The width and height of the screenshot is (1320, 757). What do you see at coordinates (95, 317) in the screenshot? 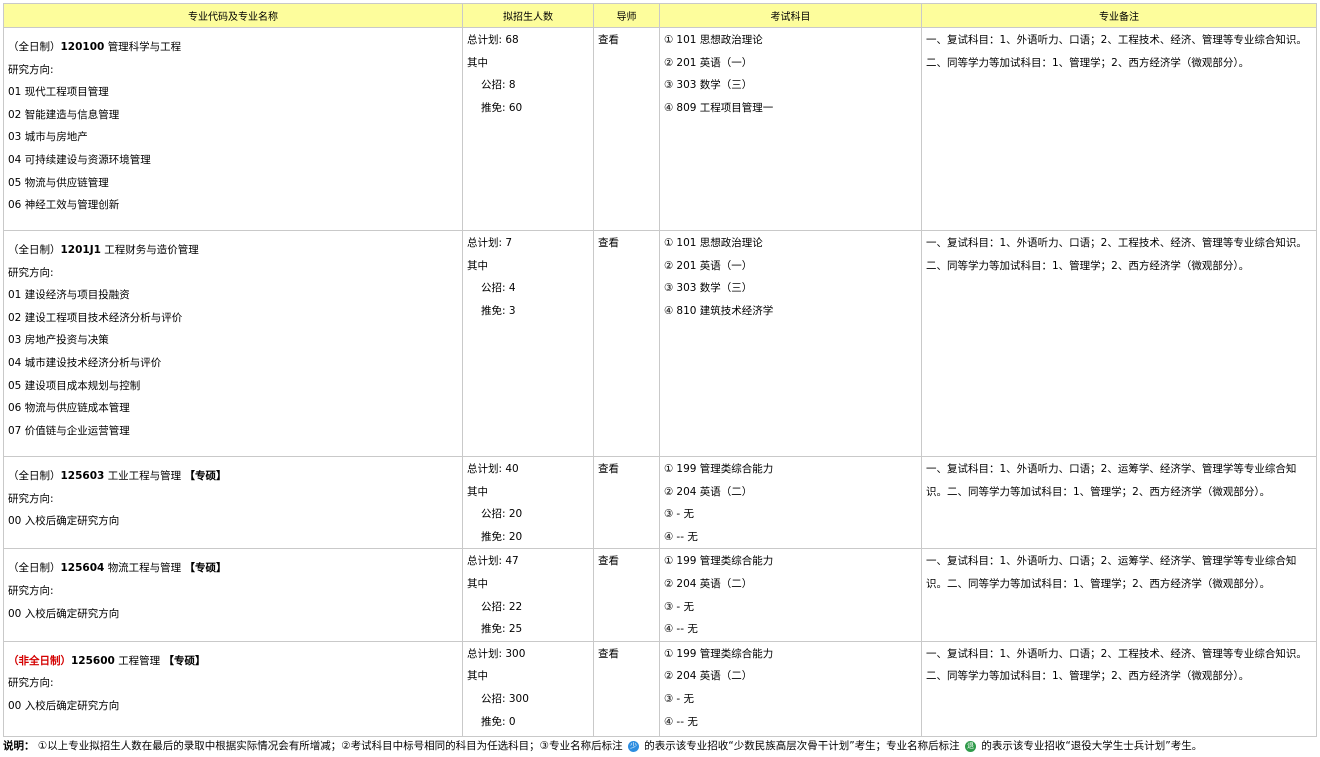
I see `research-direction: 02 建设工程项目技术经济分析与评价` at bounding box center [95, 317].